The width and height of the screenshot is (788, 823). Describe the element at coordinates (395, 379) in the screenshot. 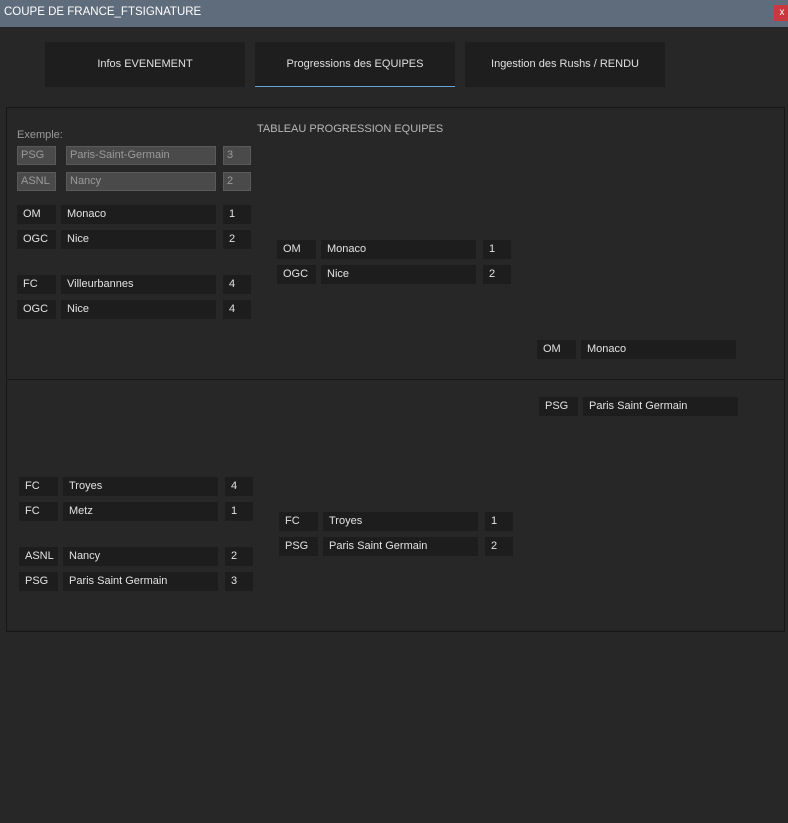

I see `section-divider` at that location.